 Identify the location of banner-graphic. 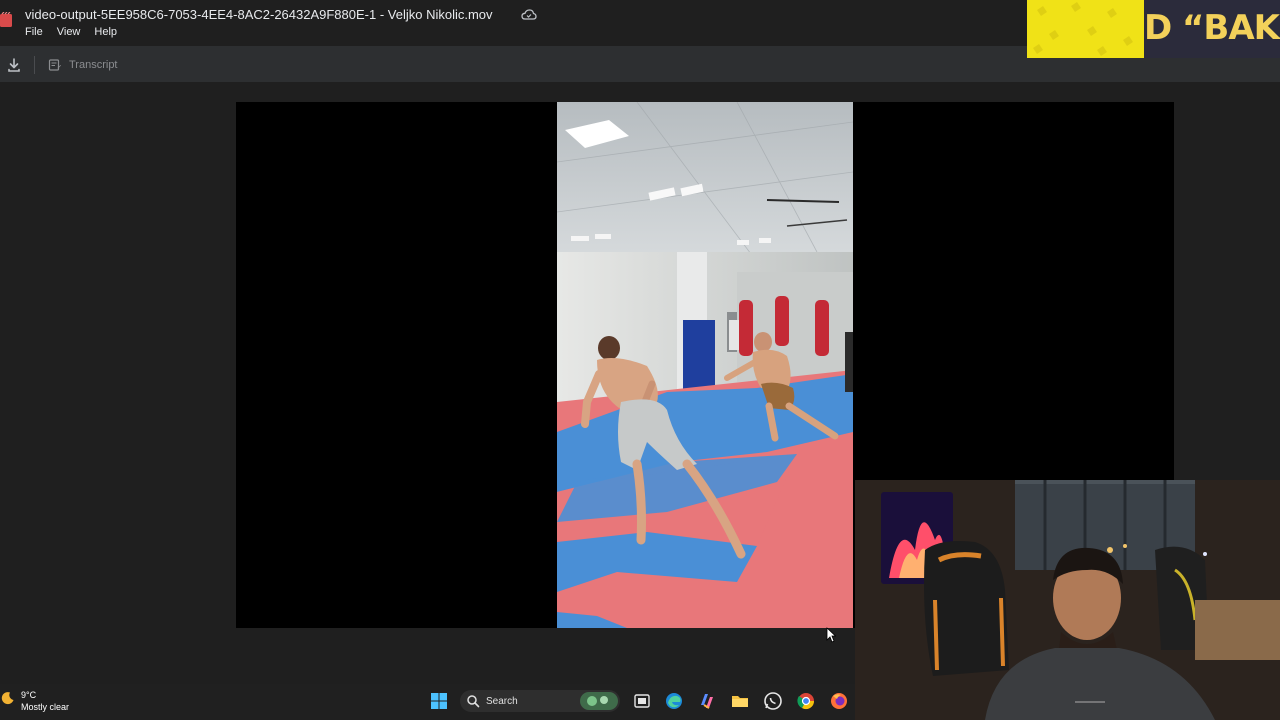
(1085, 29).